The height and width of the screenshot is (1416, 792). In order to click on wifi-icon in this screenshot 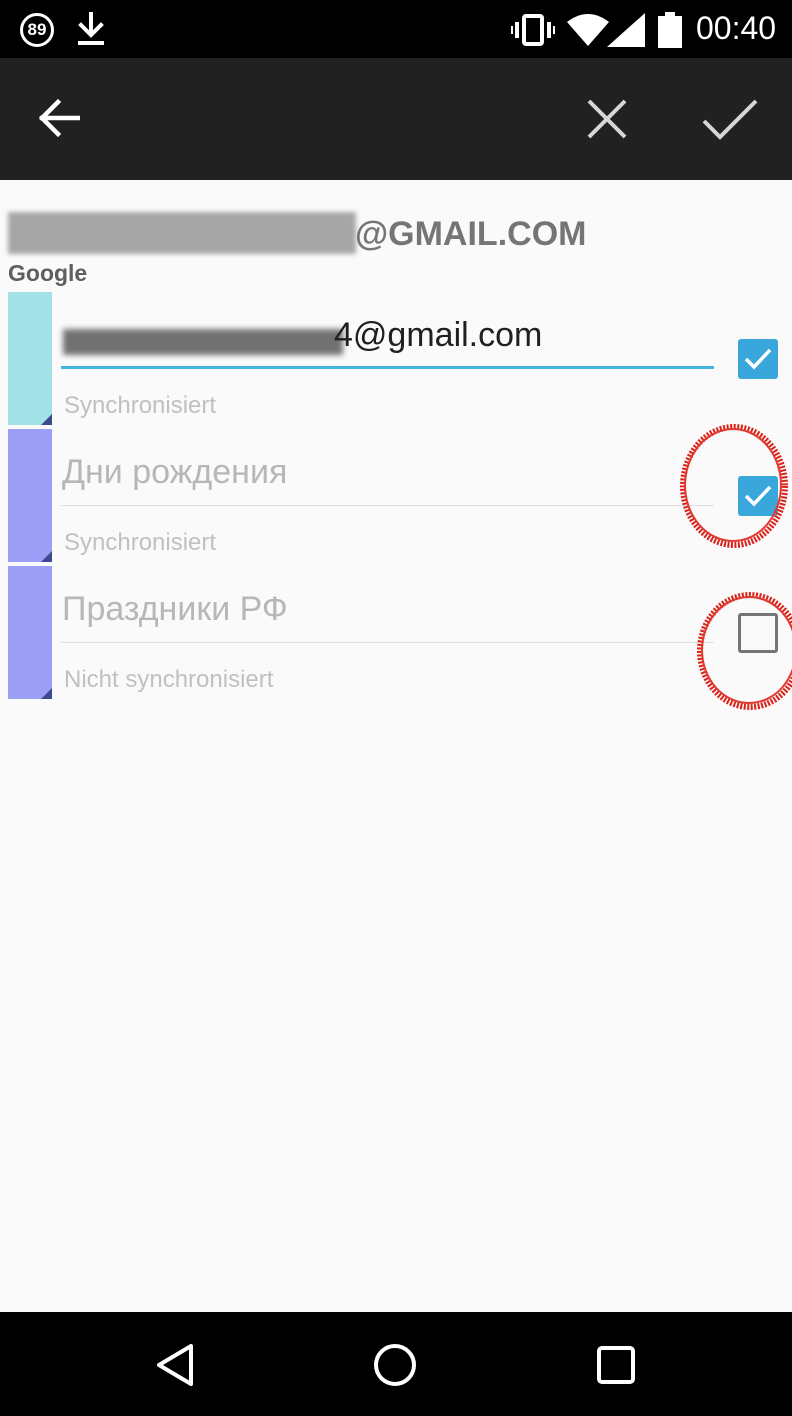, I will do `click(588, 30)`.